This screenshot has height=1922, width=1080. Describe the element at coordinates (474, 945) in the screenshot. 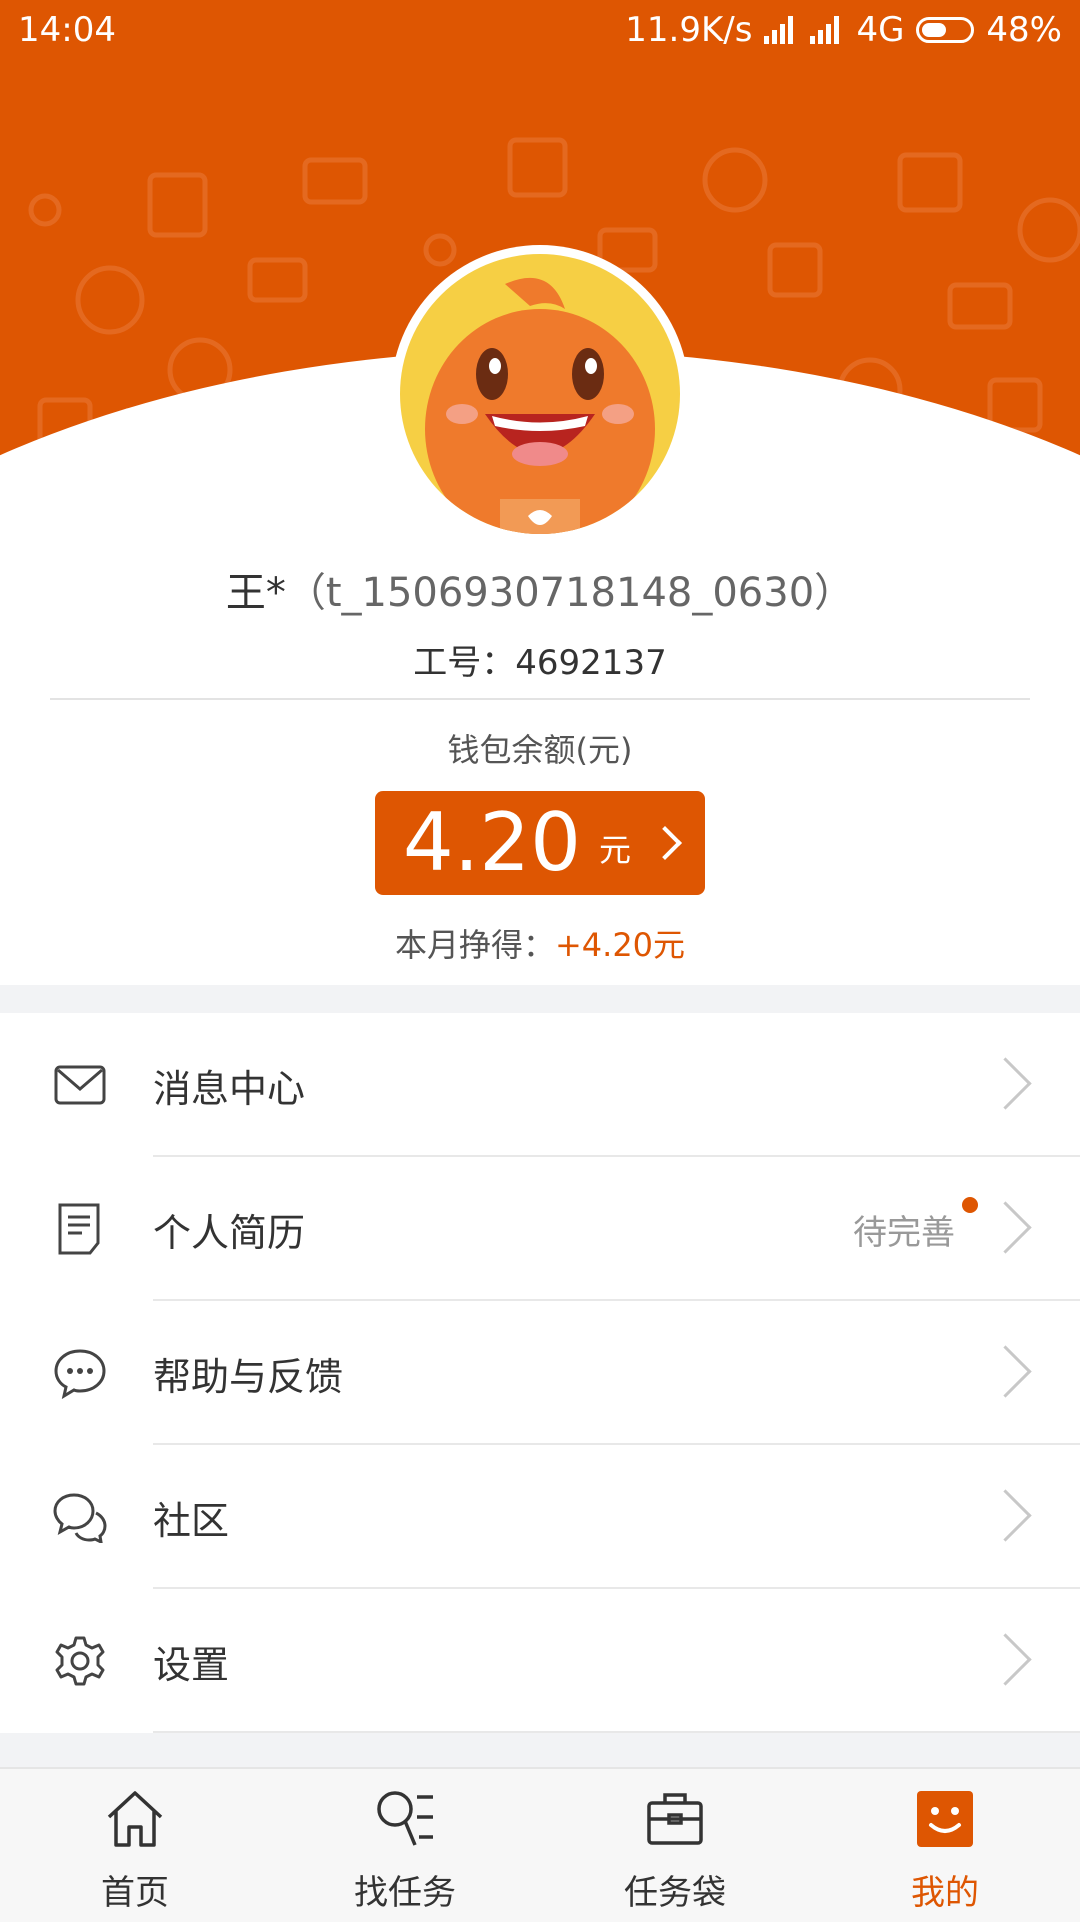

I see `monthly-earnings-label: 本月挣得：` at that location.